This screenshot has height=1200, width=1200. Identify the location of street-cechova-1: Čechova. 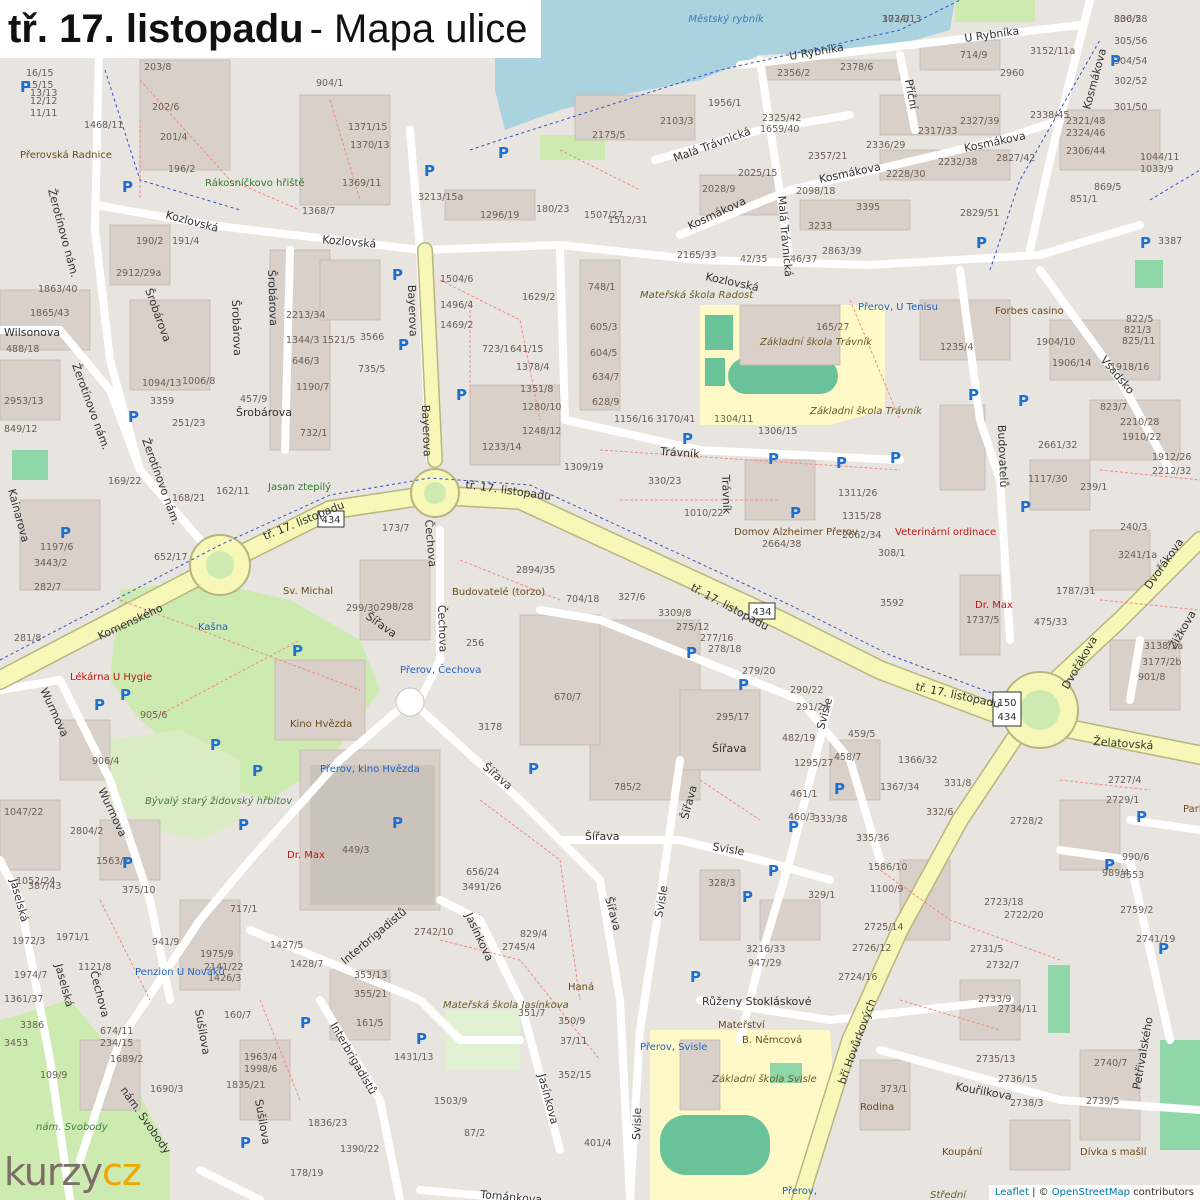
(442, 629).